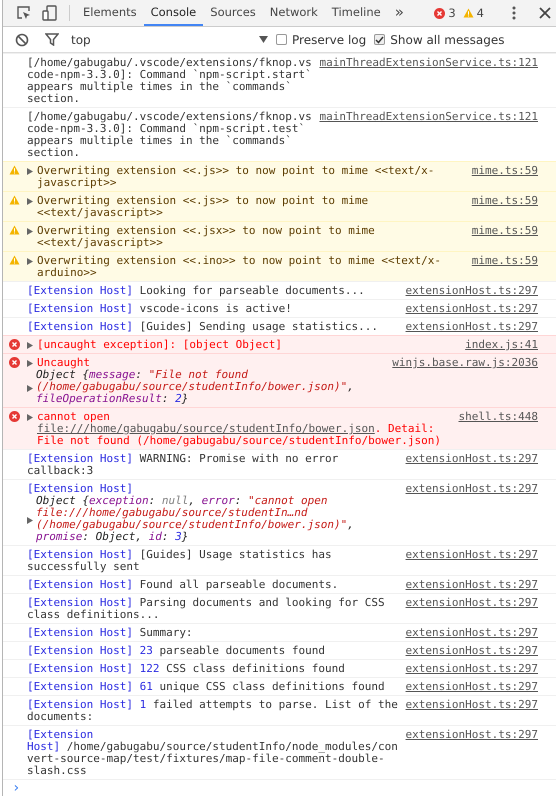  I want to click on message-text: [/home/gabugabu/.vscode/extensions/fknop.vscode-npm-3.3.0]: Command `npm-script.test` appears multiple times in the `commands` section., so click(170, 135).